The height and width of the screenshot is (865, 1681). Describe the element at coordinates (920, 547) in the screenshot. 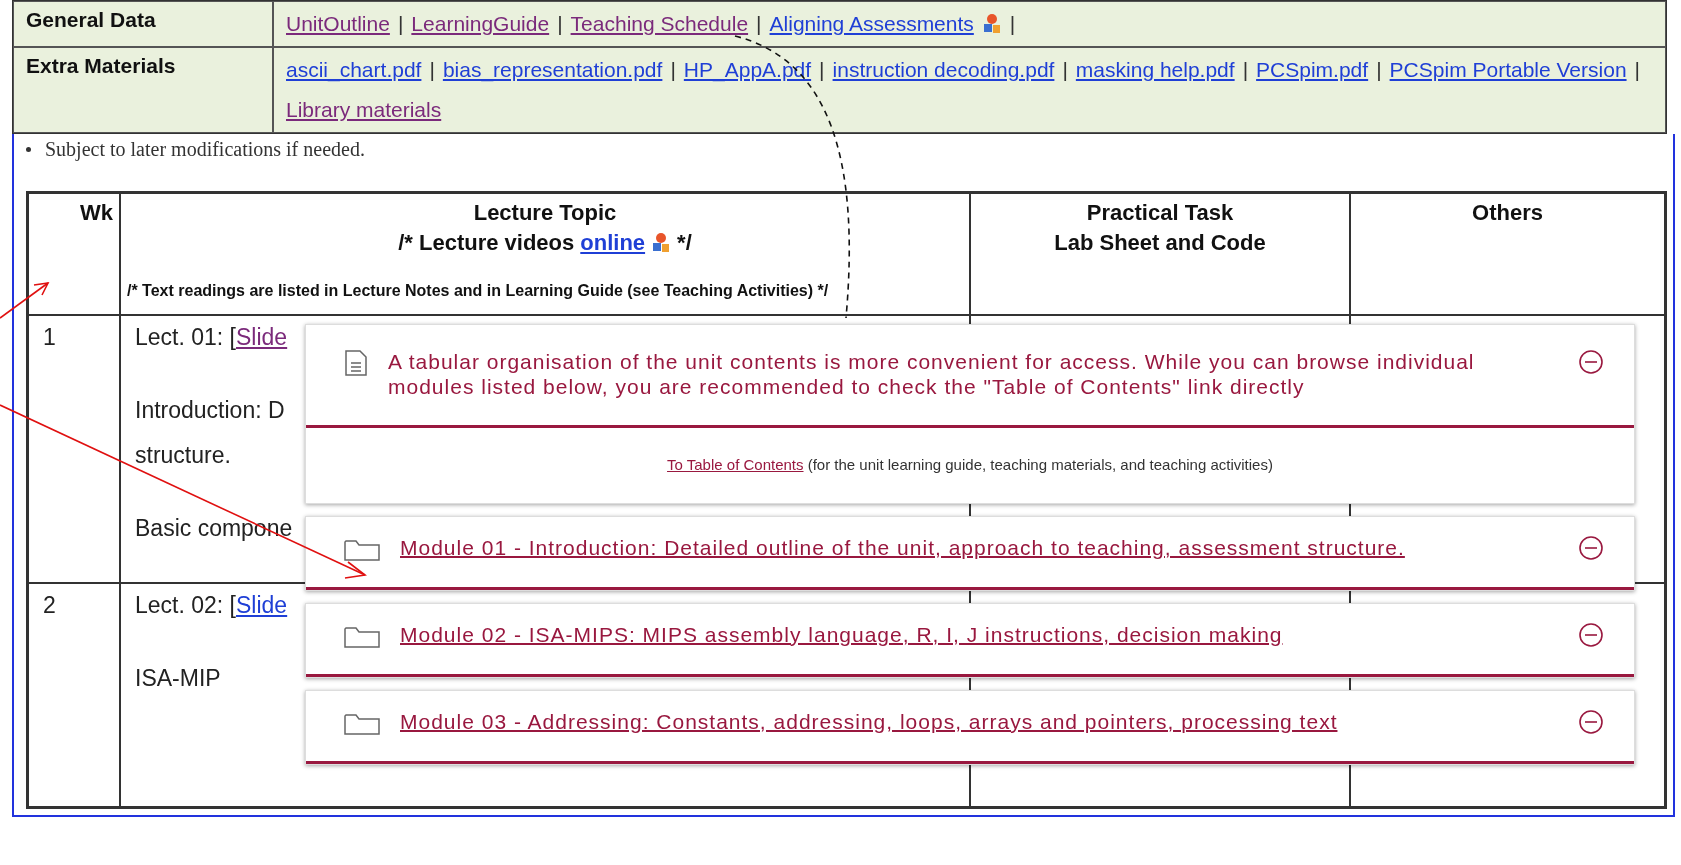

I see `module-link: Module 01 - Introduction: Detailed outline of the unit, approach to teaching, assessment structure.` at that location.